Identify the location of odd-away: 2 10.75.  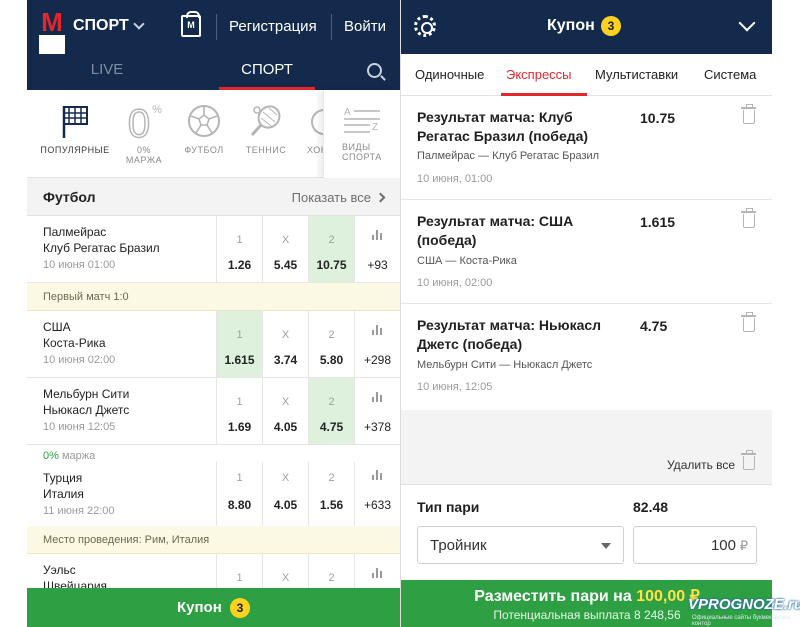
(331, 249).